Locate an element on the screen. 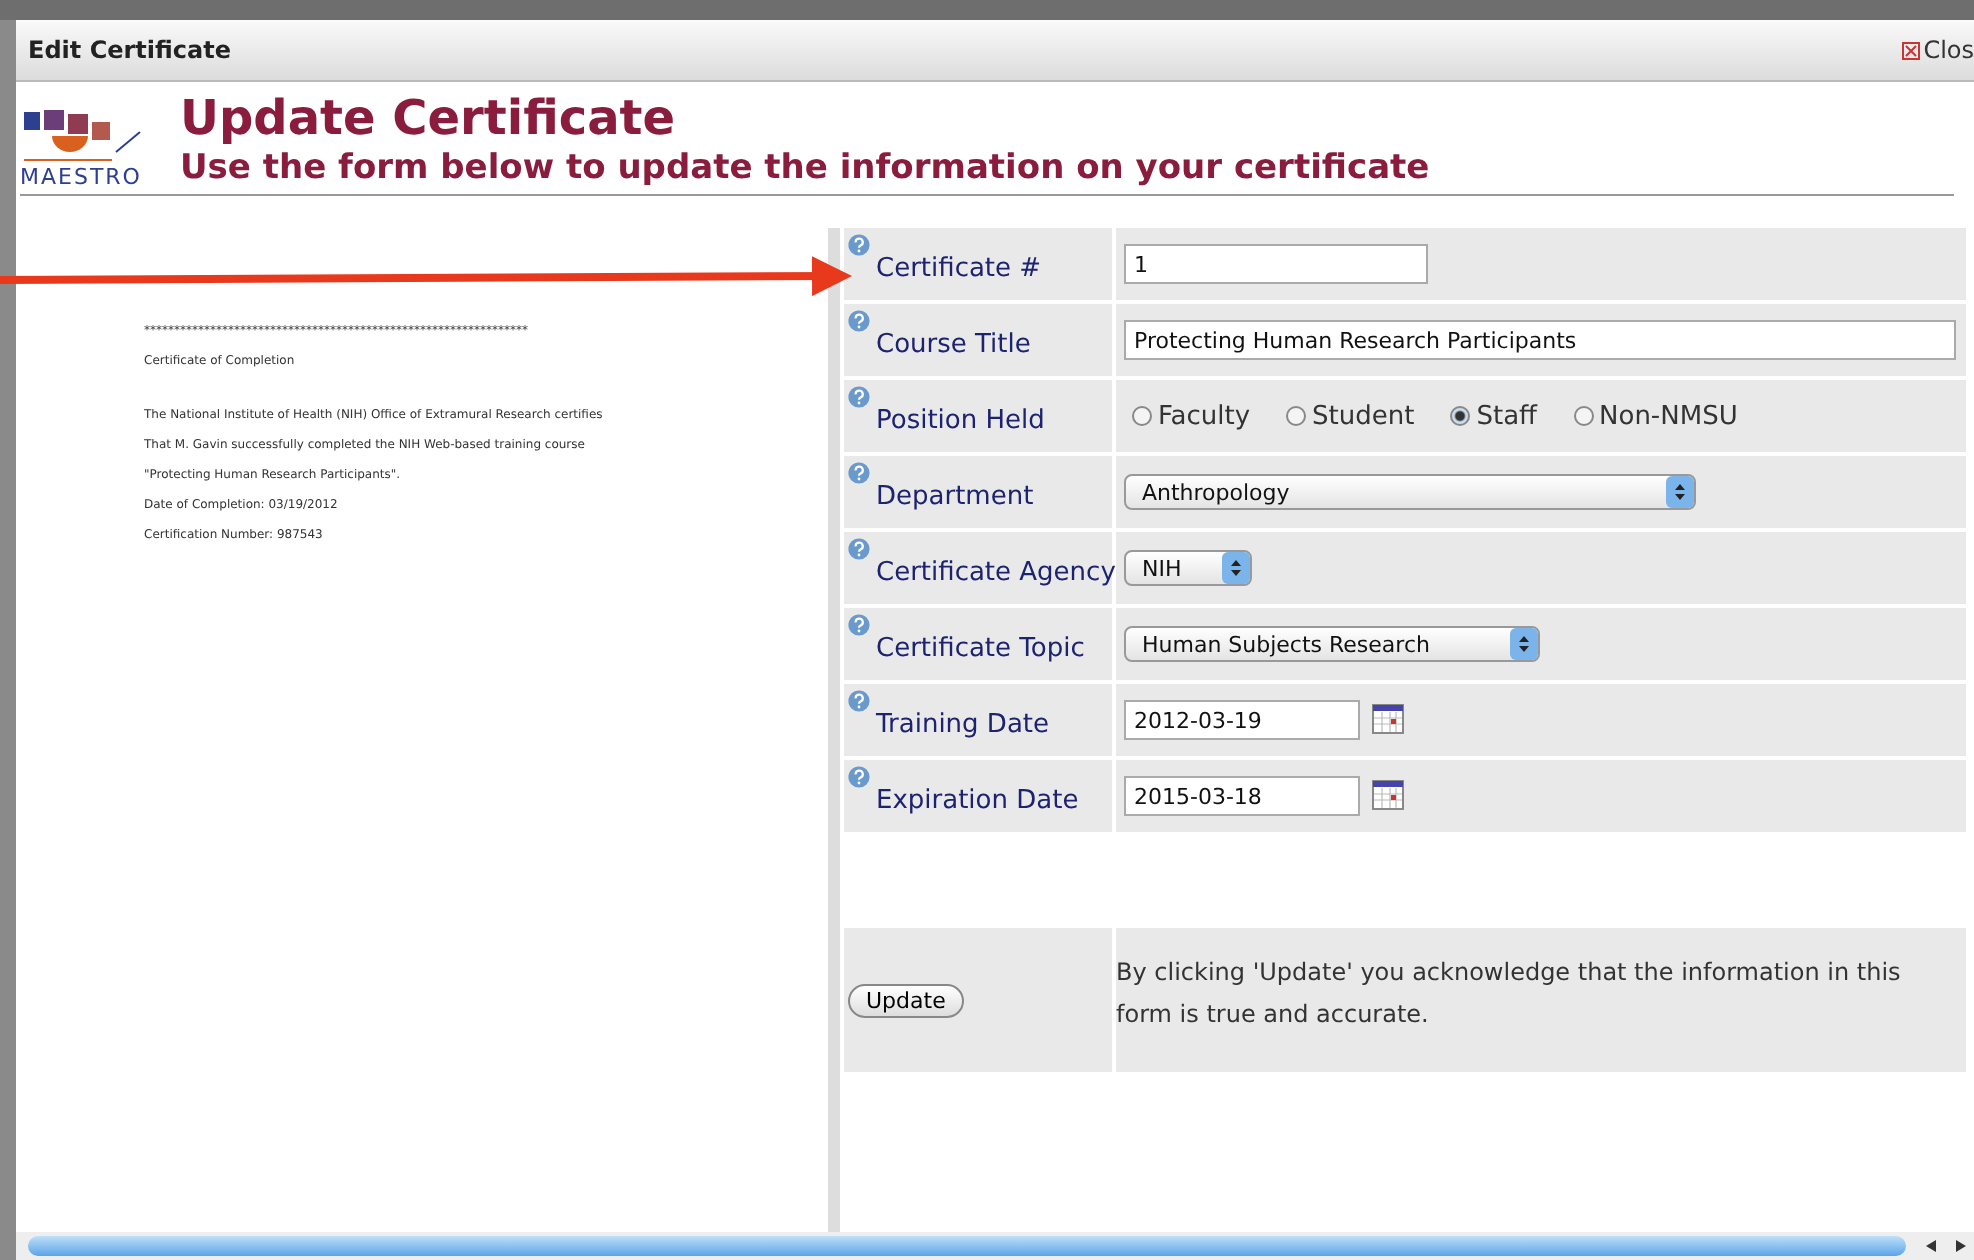 The width and height of the screenshot is (1974, 1260). field-label: Position Held is located at coordinates (960, 421).